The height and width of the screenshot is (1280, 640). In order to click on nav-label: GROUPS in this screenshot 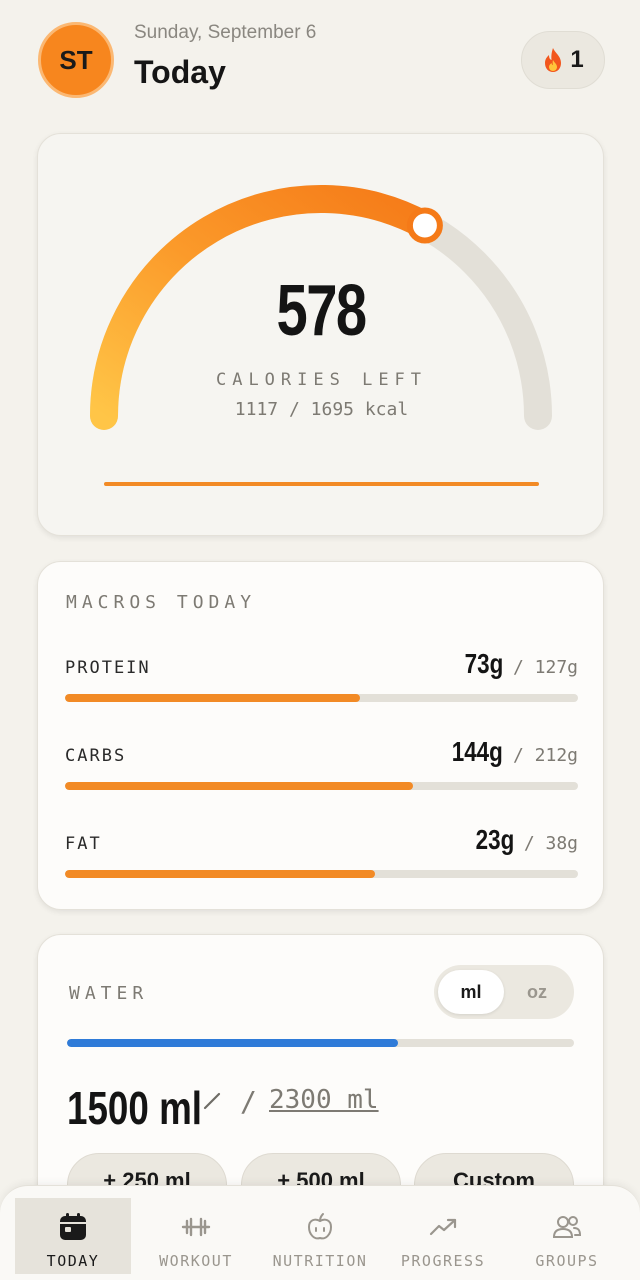, I will do `click(567, 1261)`.